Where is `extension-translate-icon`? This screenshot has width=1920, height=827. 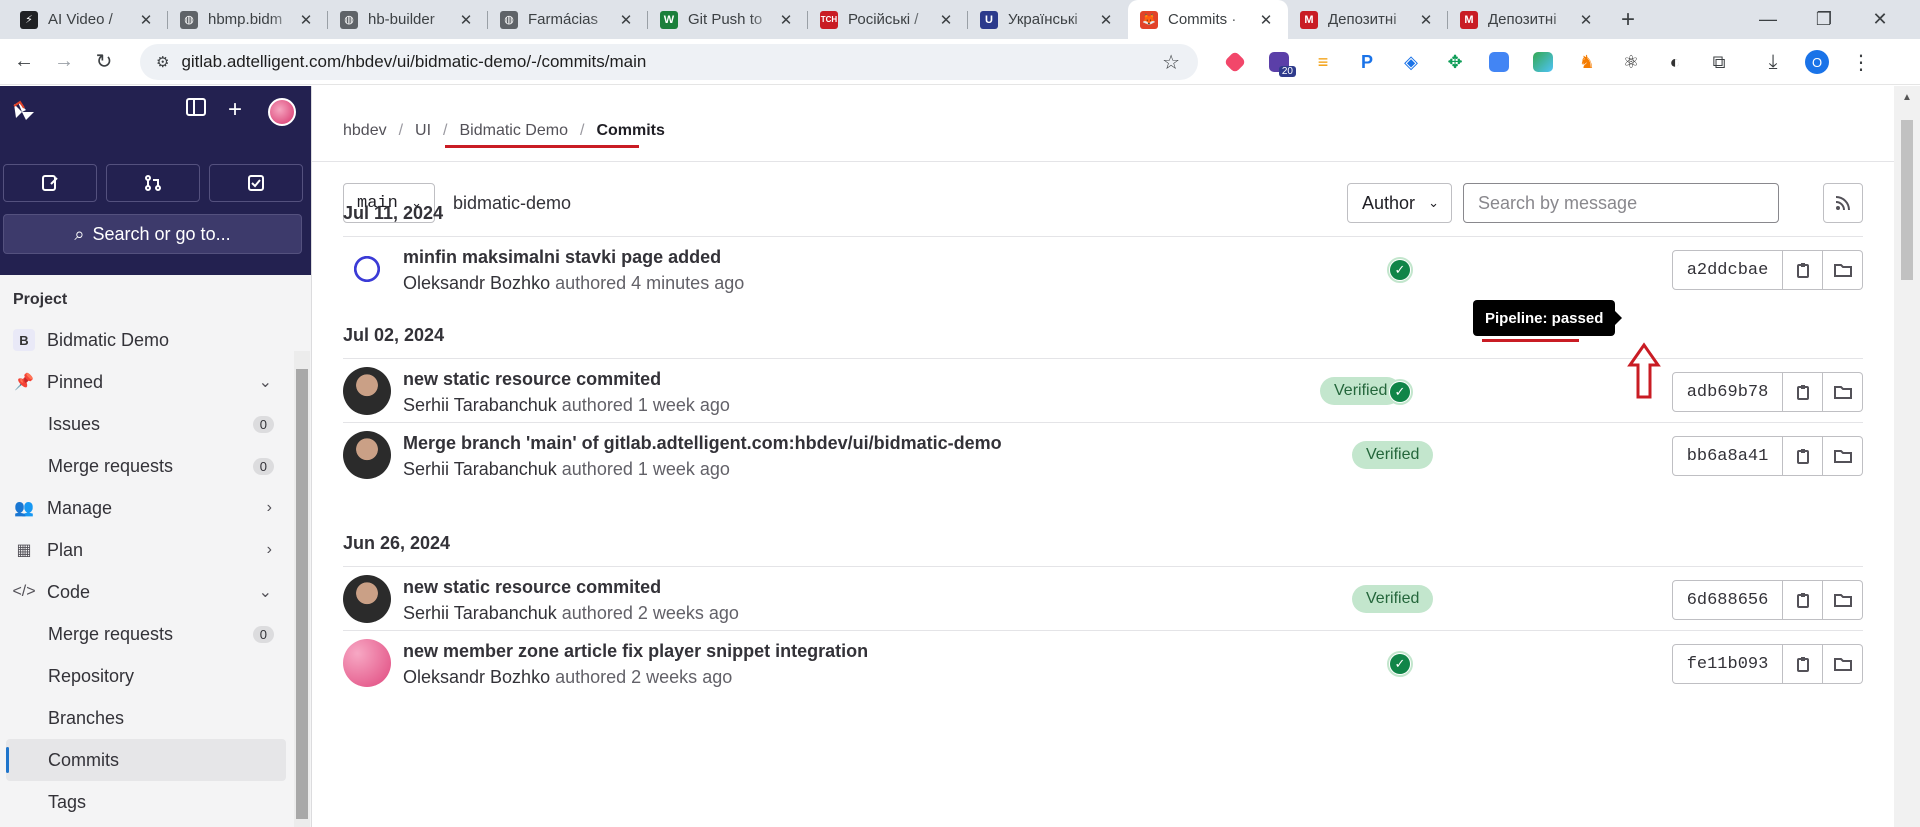
extension-translate-icon is located at coordinates (1499, 62).